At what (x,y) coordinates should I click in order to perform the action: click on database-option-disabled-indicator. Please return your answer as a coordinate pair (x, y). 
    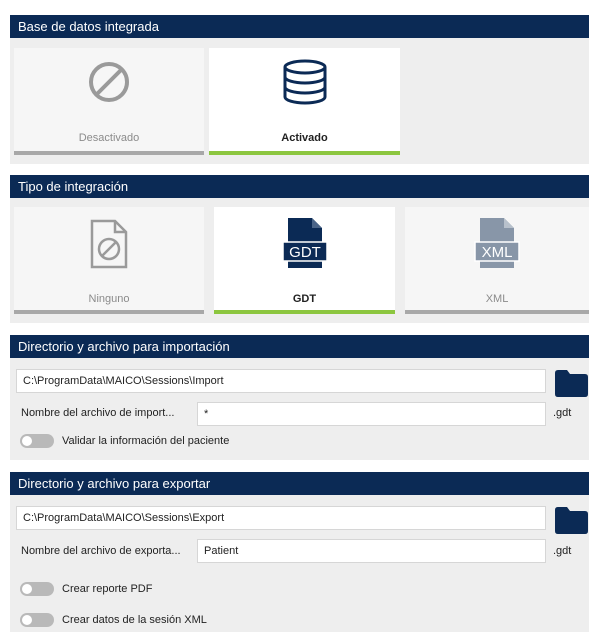
    Looking at the image, I should click on (109, 153).